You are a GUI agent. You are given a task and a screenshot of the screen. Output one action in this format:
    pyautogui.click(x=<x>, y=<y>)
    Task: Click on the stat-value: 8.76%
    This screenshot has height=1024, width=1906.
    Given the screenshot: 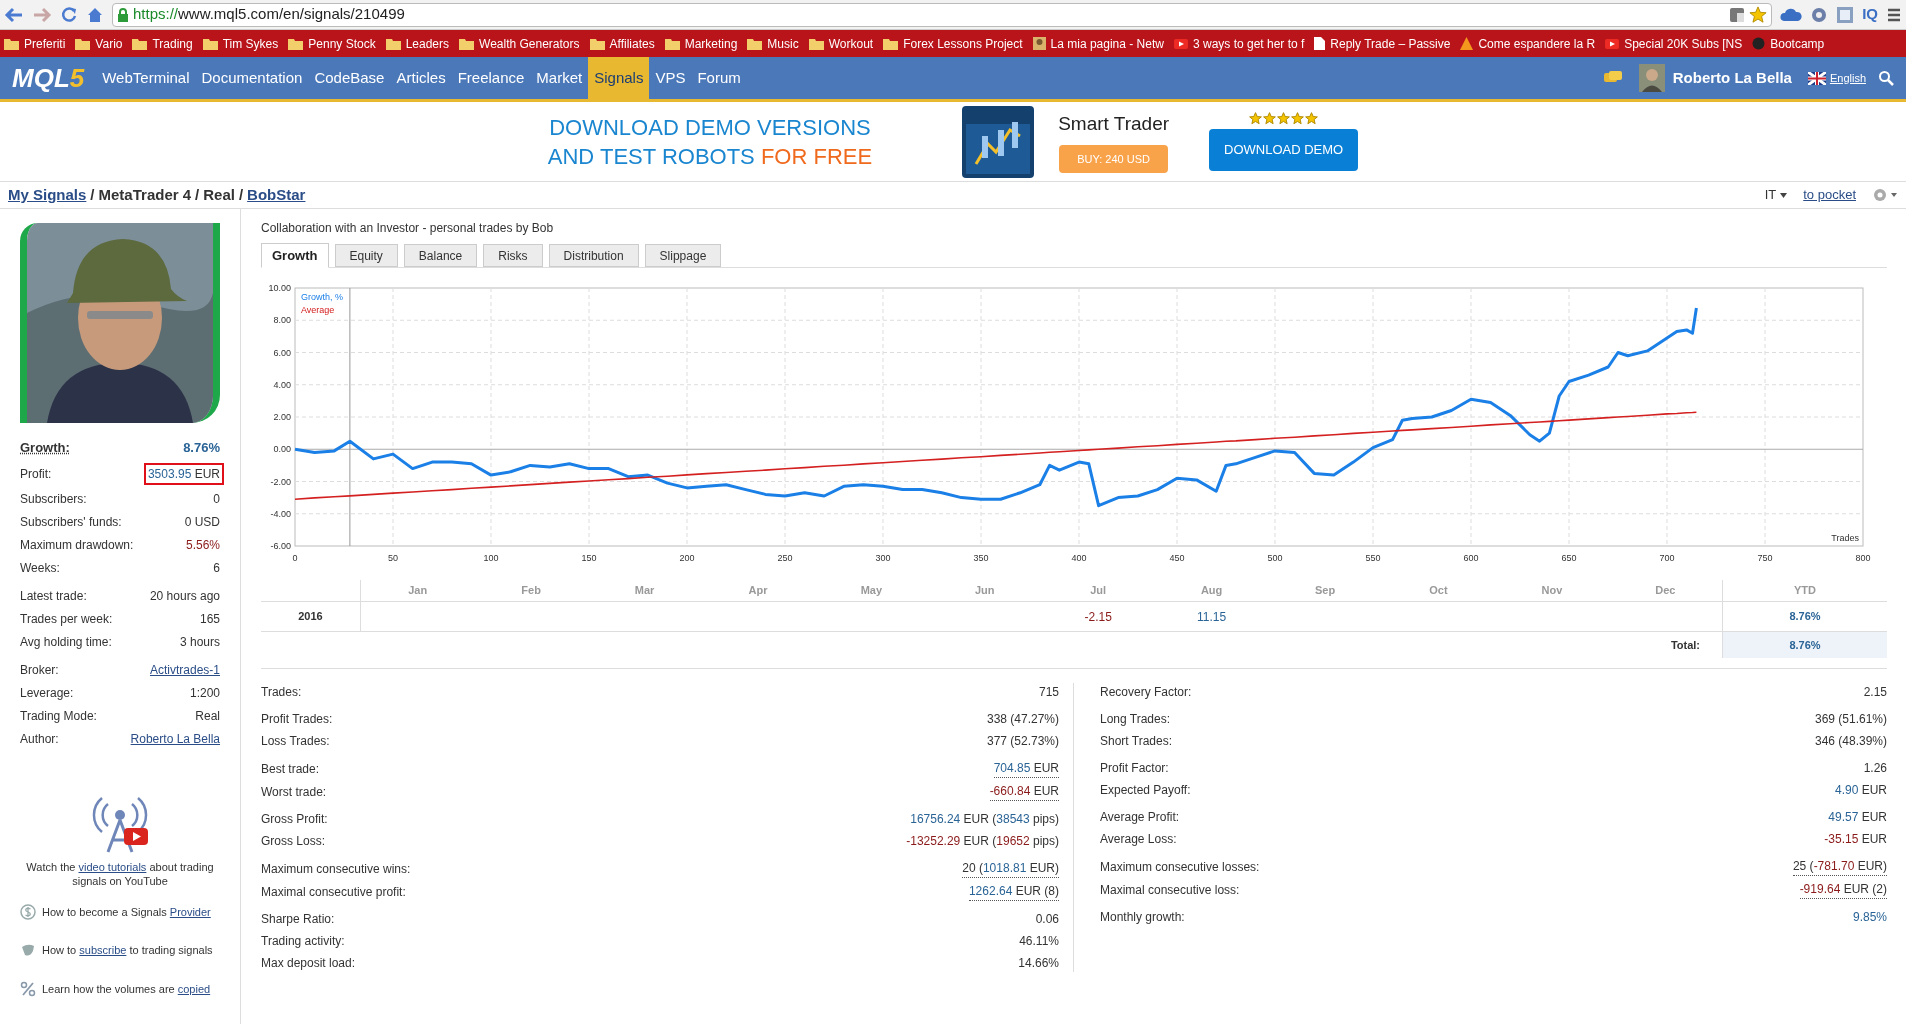 What is the action you would take?
    pyautogui.click(x=201, y=448)
    